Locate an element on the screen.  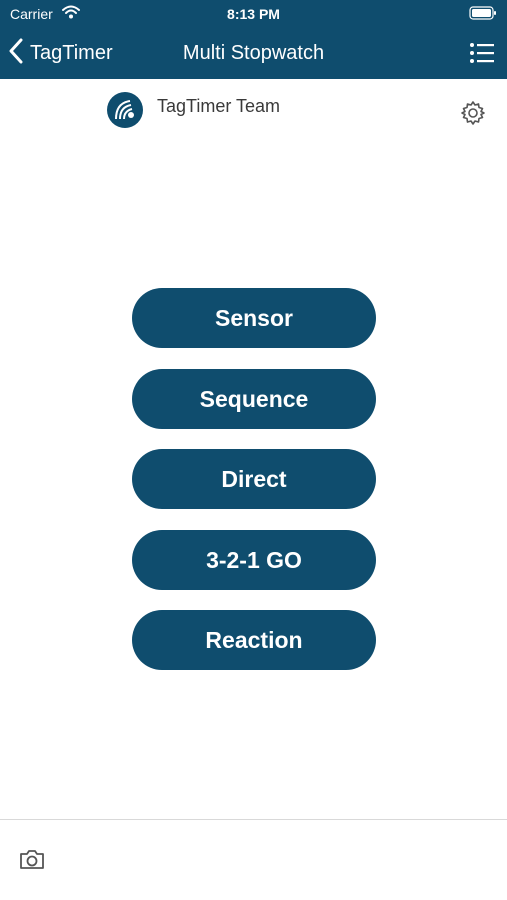
sequence-mode-button: Sequence is located at coordinates (254, 399).